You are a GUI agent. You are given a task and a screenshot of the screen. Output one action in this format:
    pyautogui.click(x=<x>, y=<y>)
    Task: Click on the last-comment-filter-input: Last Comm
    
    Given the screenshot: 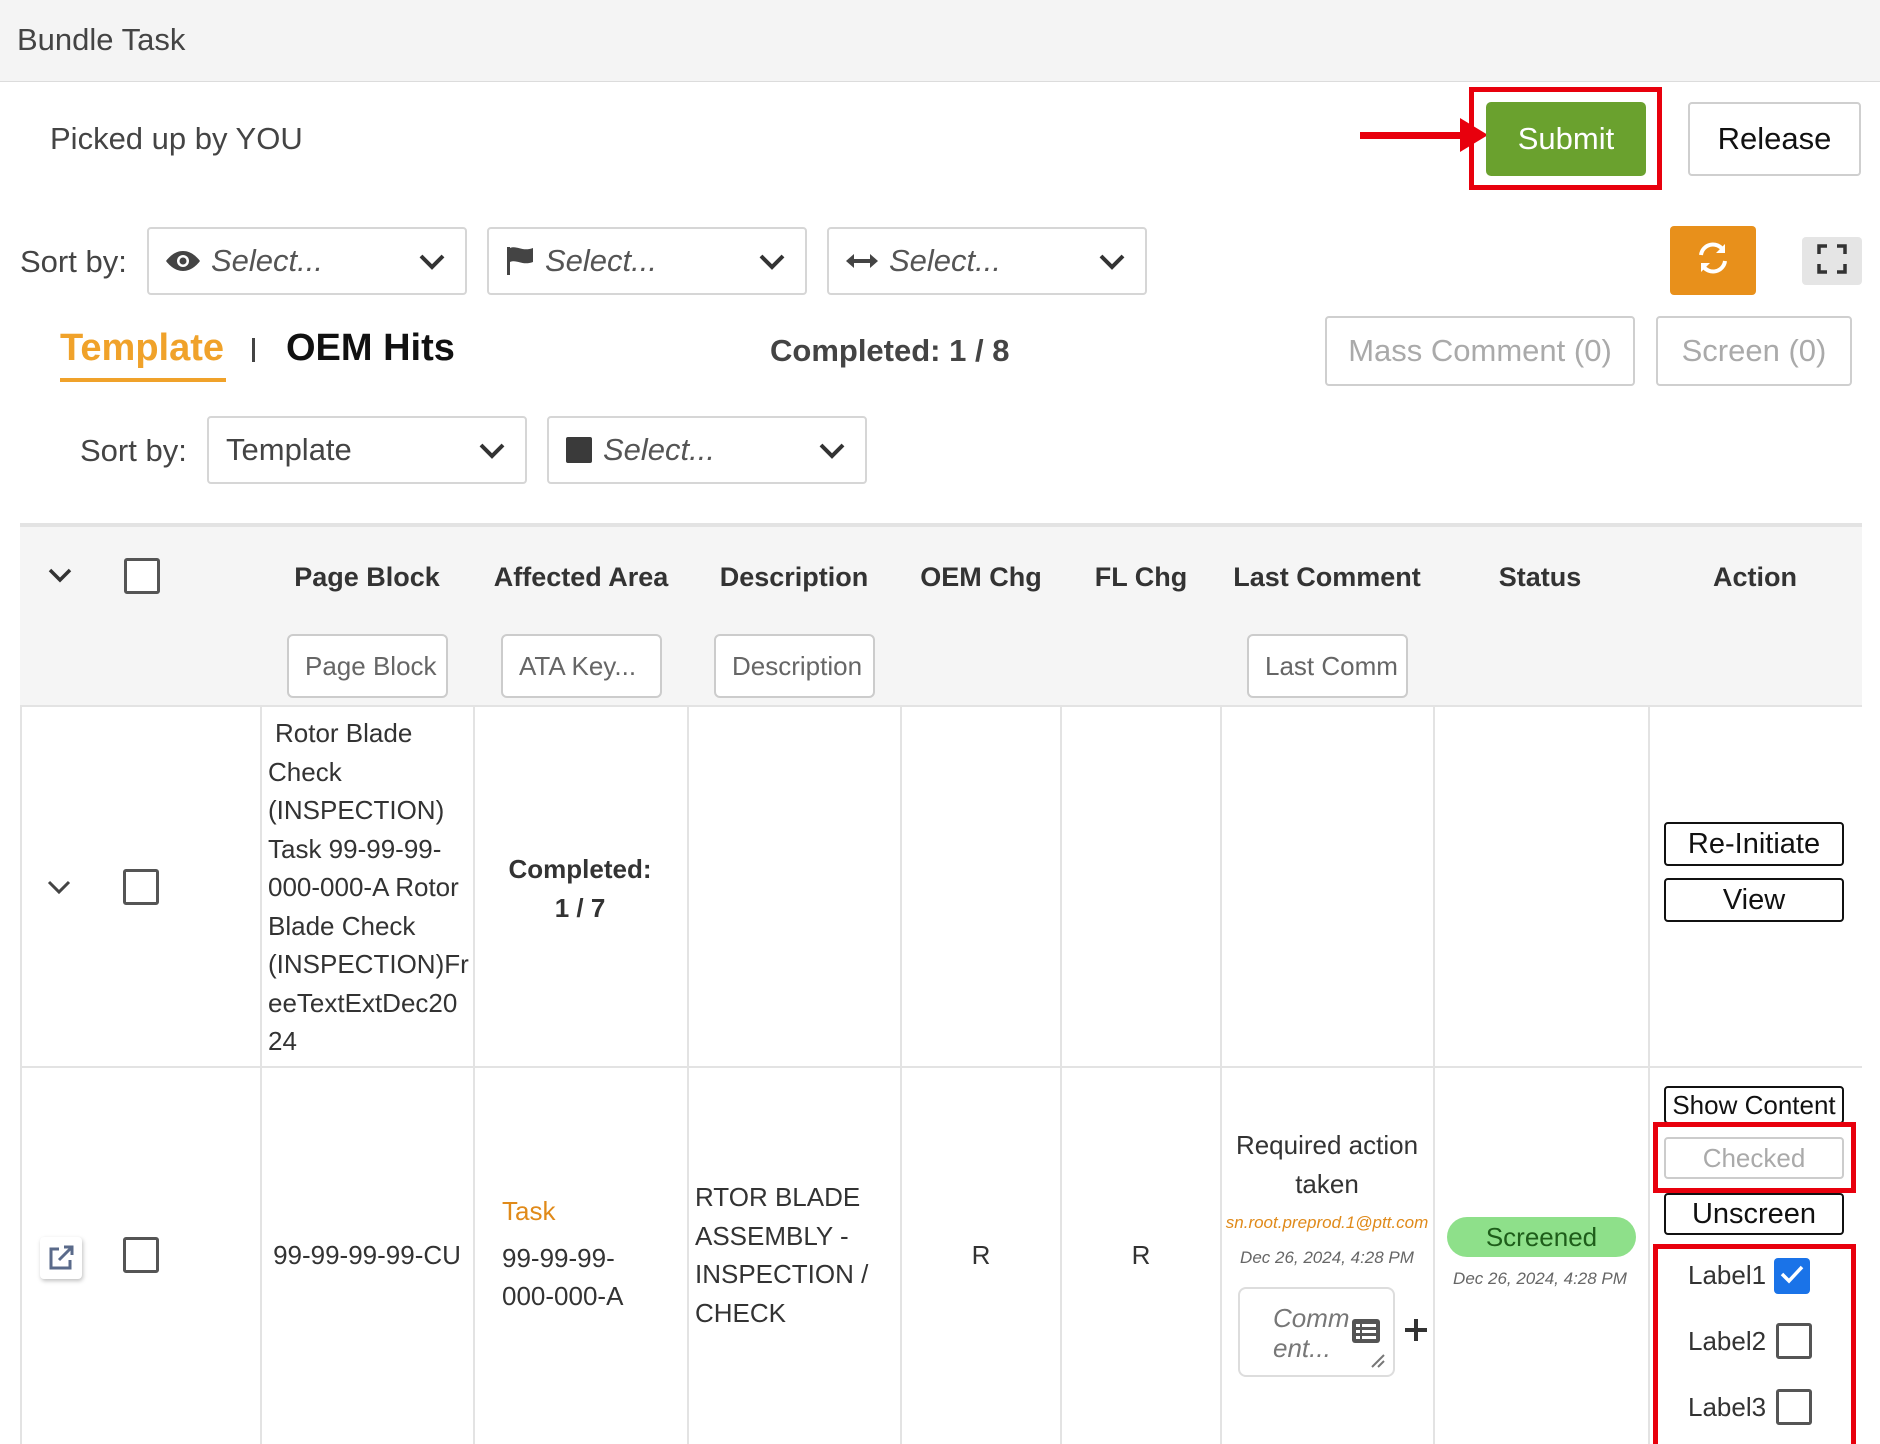 What is the action you would take?
    pyautogui.click(x=1327, y=666)
    